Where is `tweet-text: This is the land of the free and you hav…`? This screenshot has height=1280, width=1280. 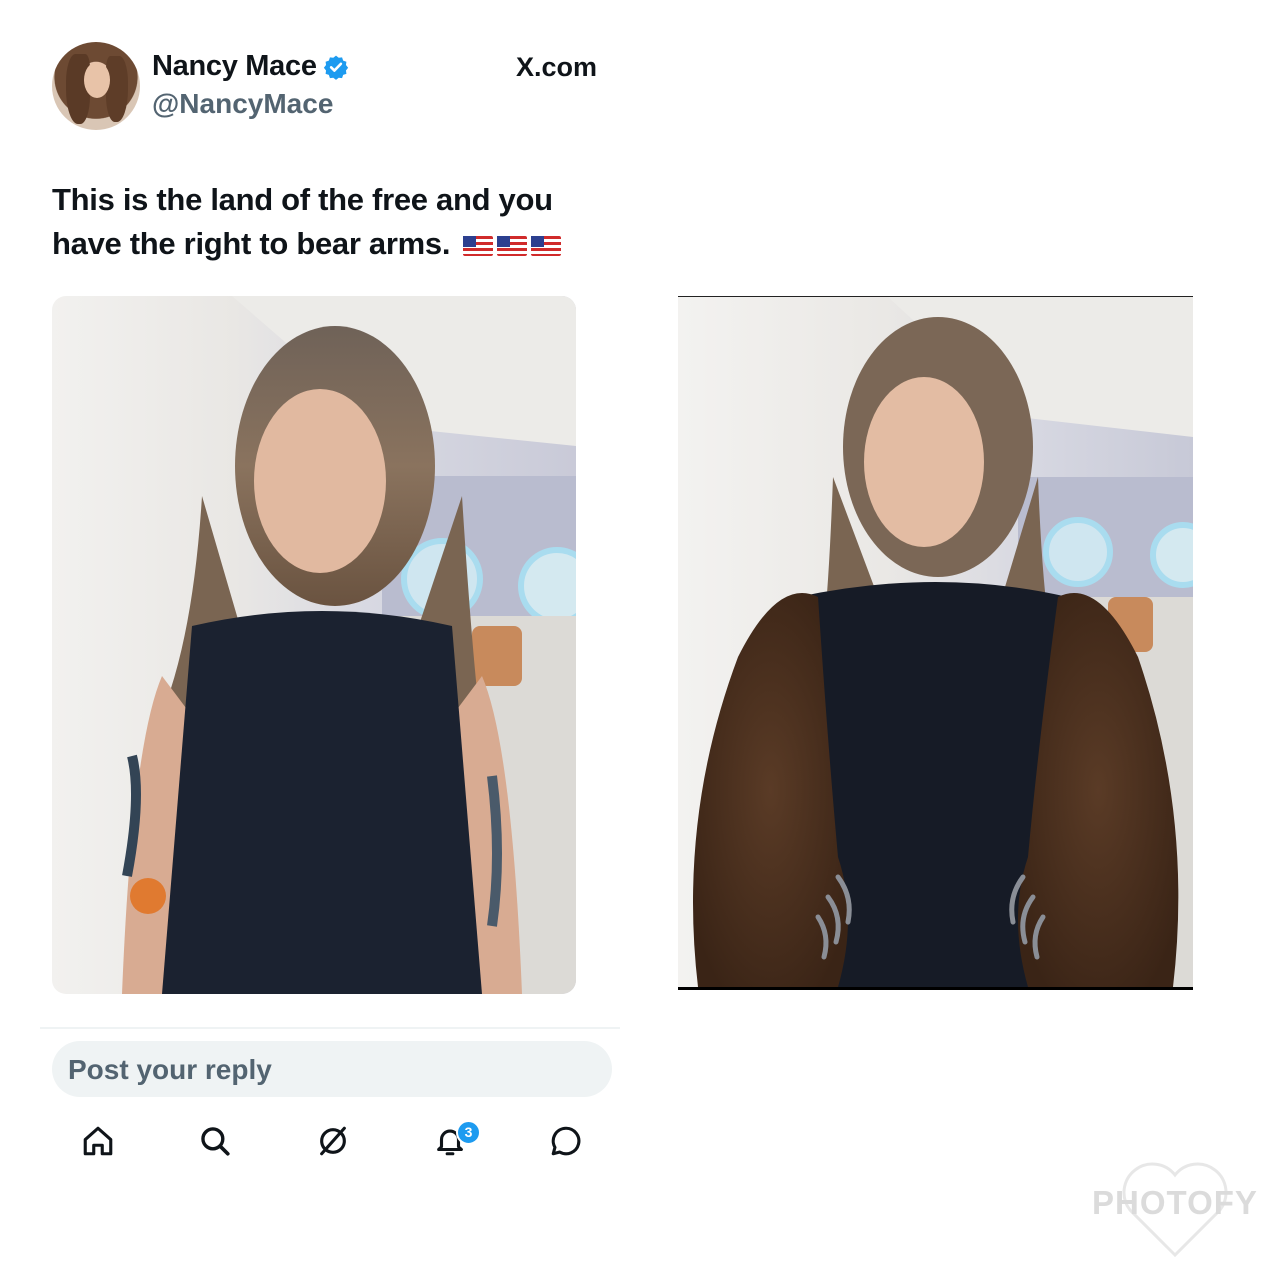
tweet-text: This is the land of the free and you hav… is located at coordinates (332, 222).